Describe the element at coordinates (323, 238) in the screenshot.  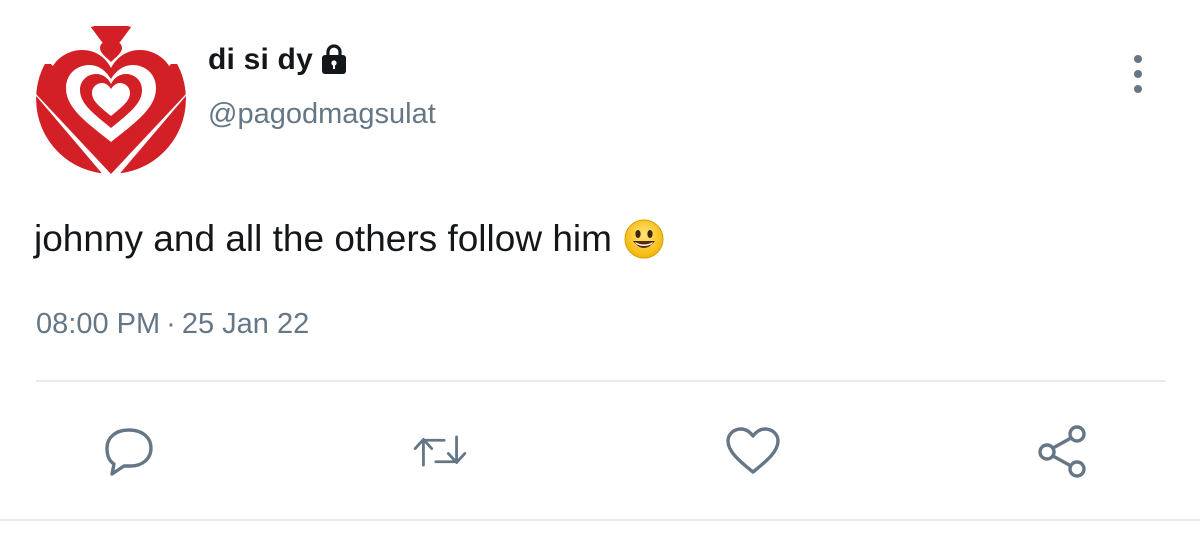
I see `tweet-text: johnny and all the others follow him` at that location.